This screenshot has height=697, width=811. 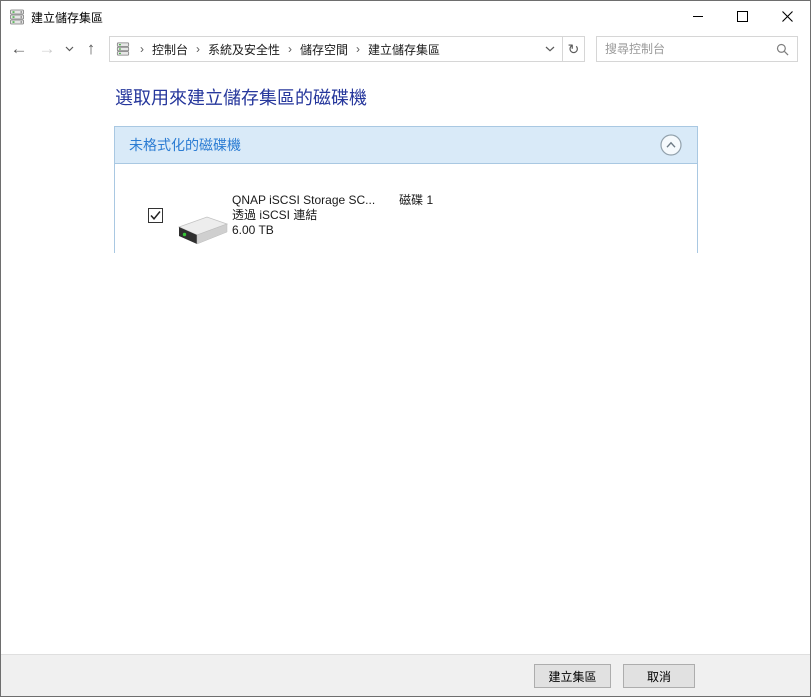 What do you see at coordinates (17, 17) in the screenshot?
I see `storage-spaces-app-icon` at bounding box center [17, 17].